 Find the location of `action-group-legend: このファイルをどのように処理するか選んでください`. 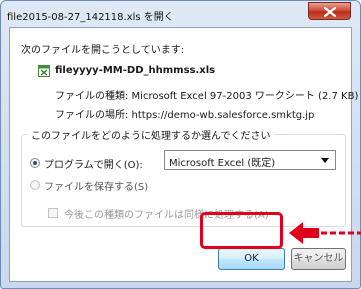

action-group-legend: このファイルをどのように処理するか選んでください is located at coordinates (151, 134).